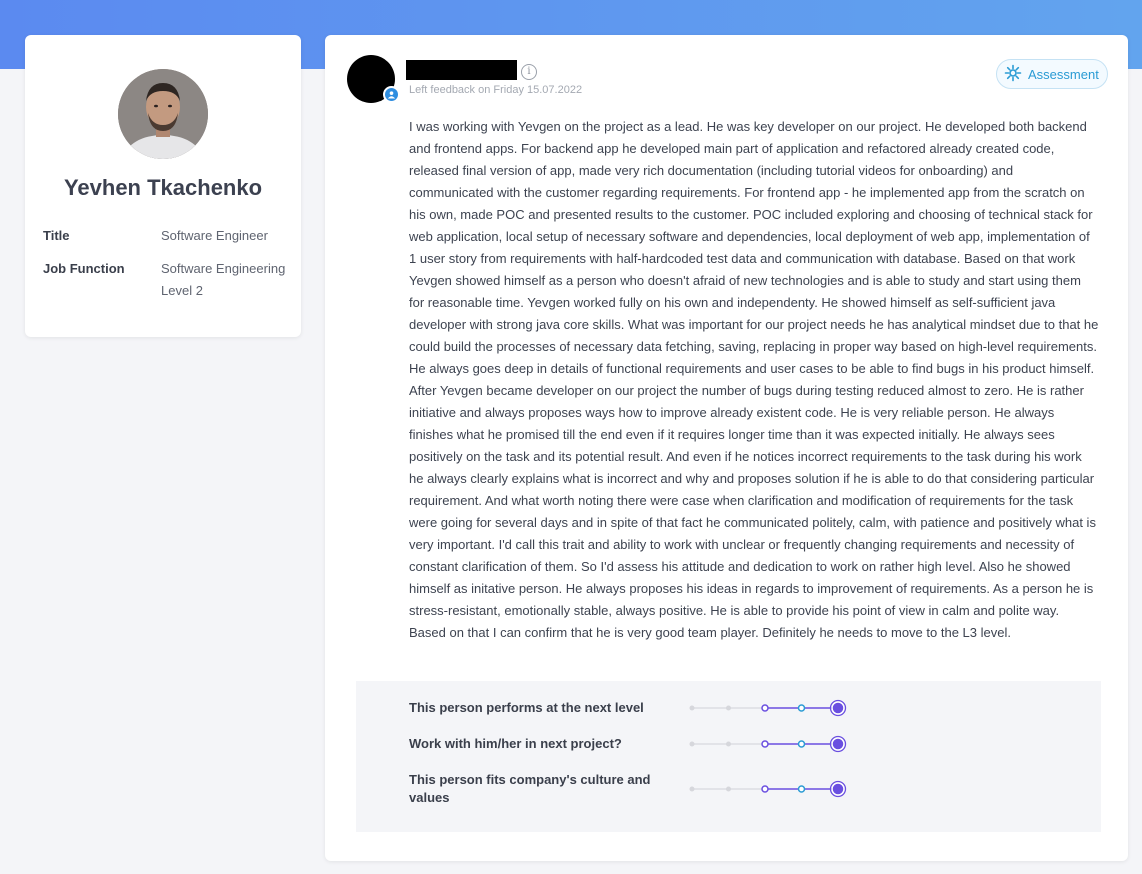  What do you see at coordinates (529, 72) in the screenshot?
I see `info-icon: i` at bounding box center [529, 72].